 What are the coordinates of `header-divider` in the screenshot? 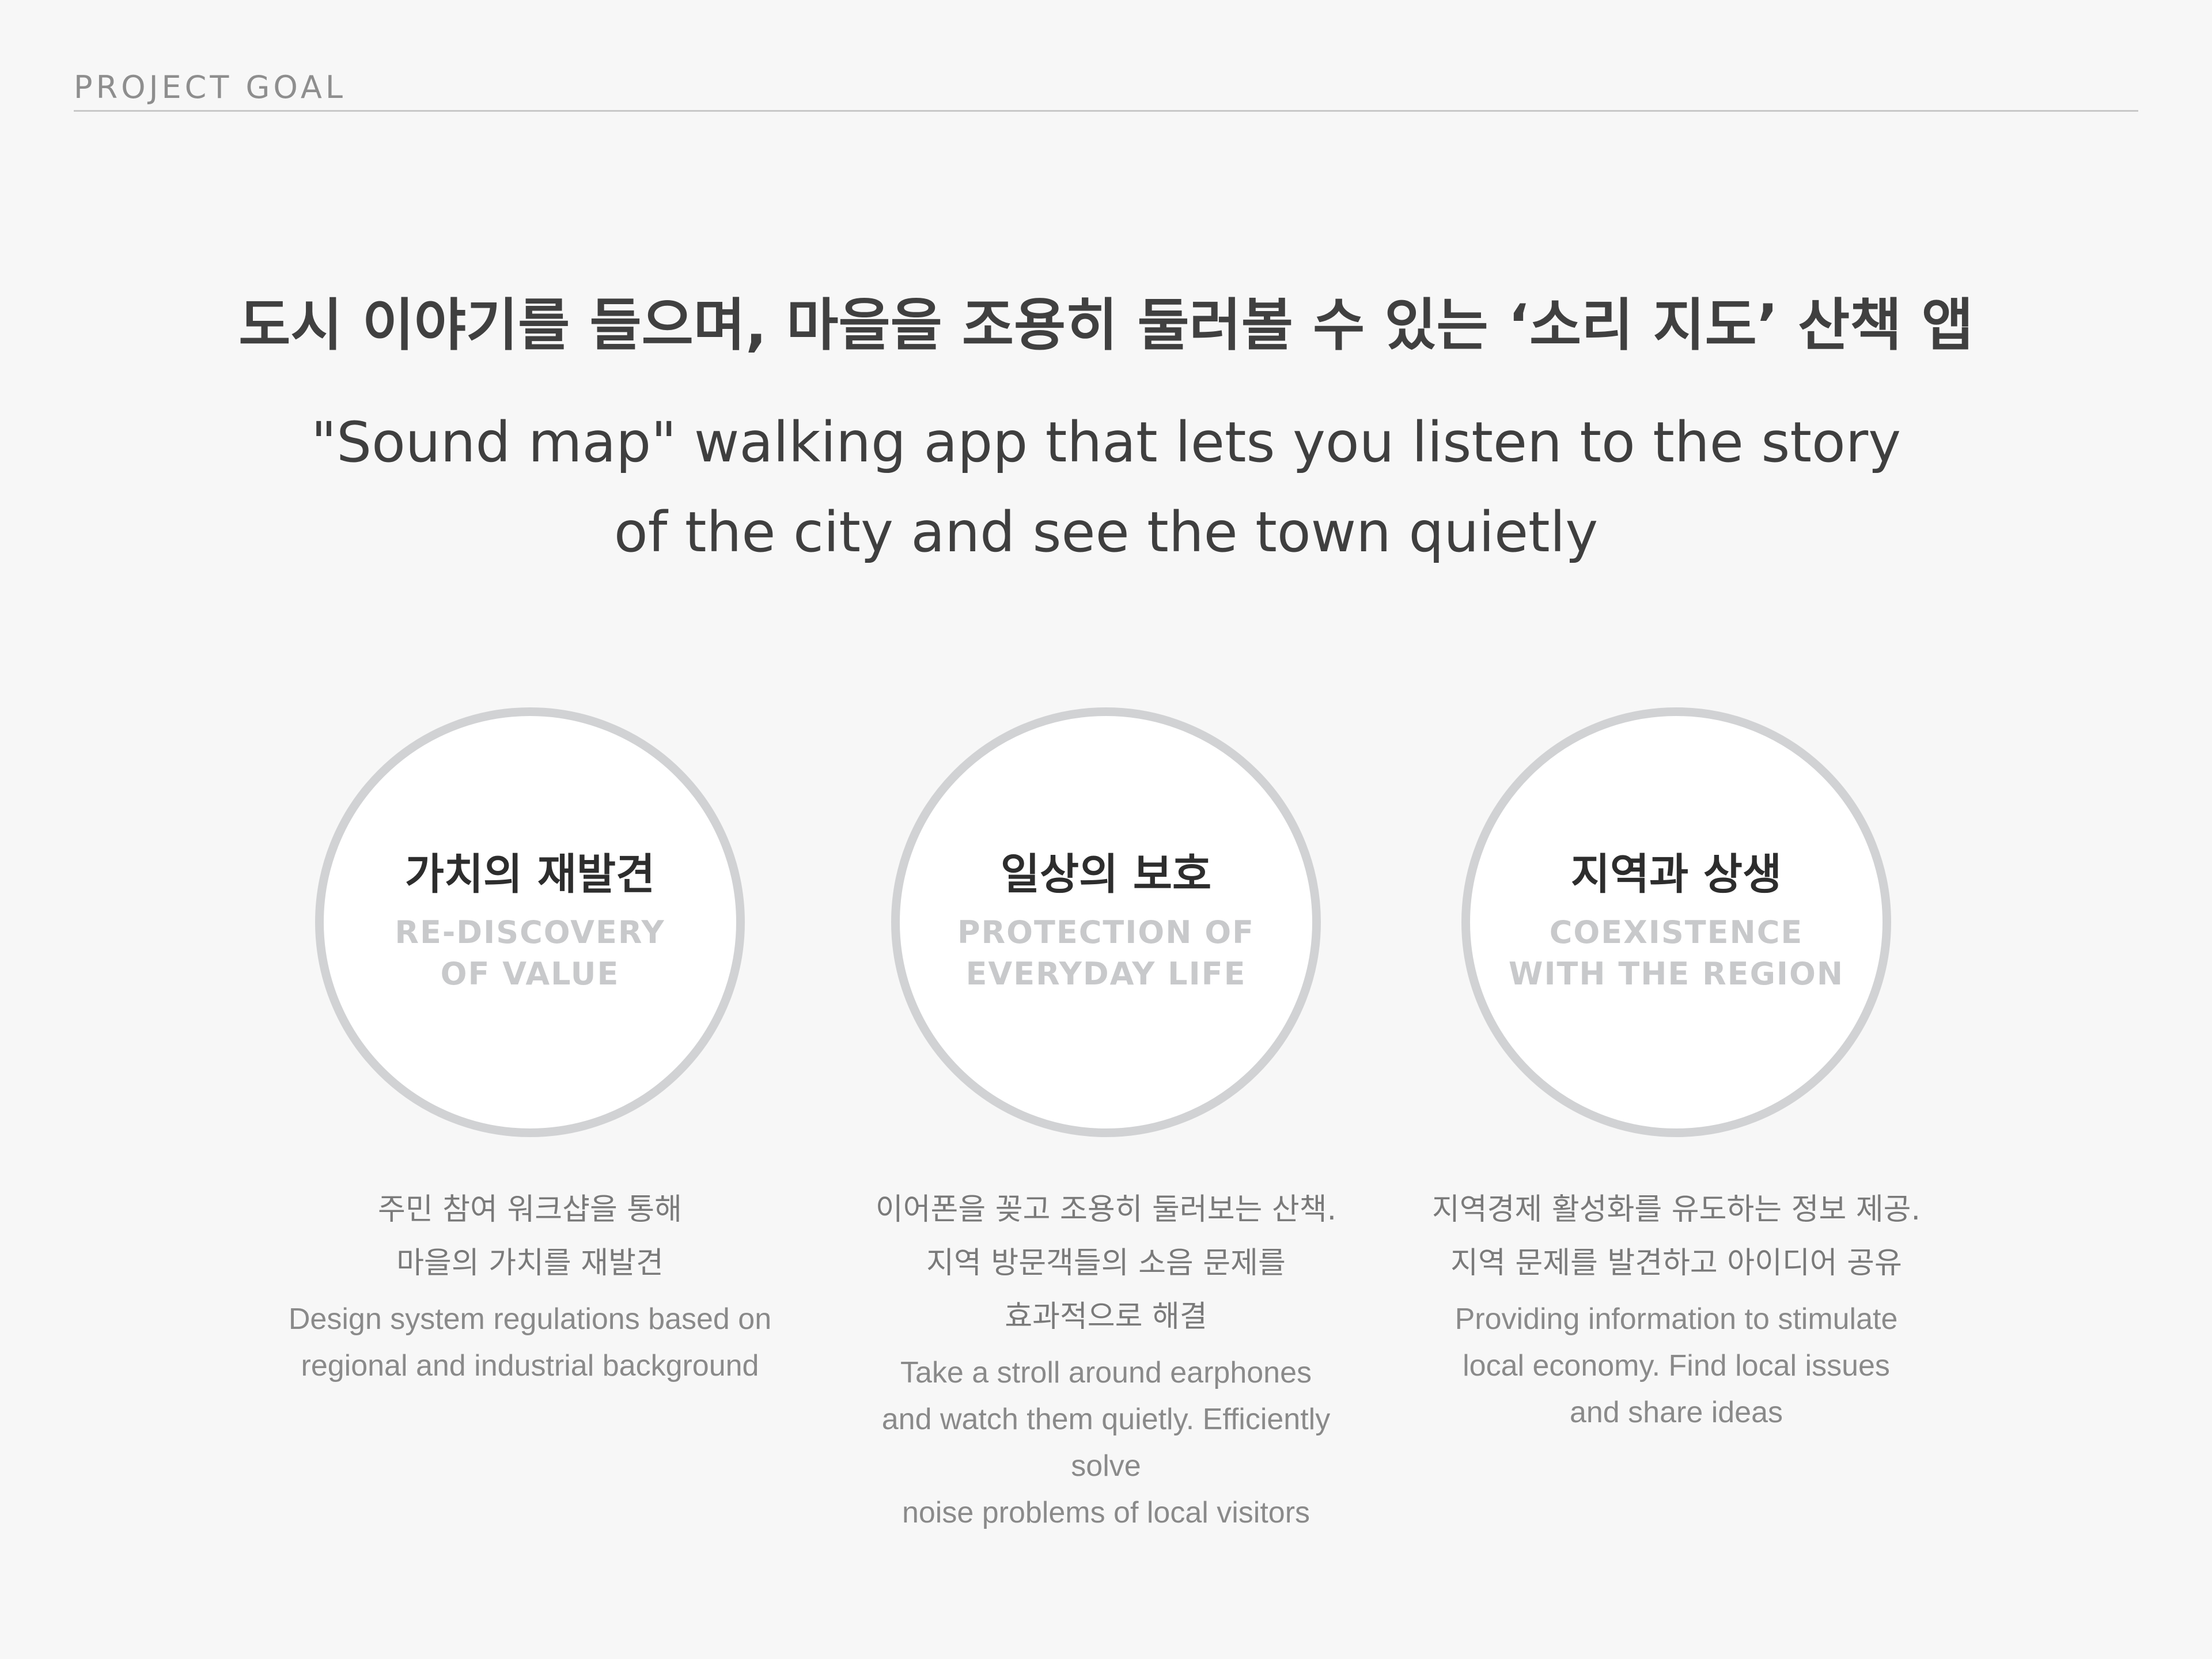 It's located at (1106, 111).